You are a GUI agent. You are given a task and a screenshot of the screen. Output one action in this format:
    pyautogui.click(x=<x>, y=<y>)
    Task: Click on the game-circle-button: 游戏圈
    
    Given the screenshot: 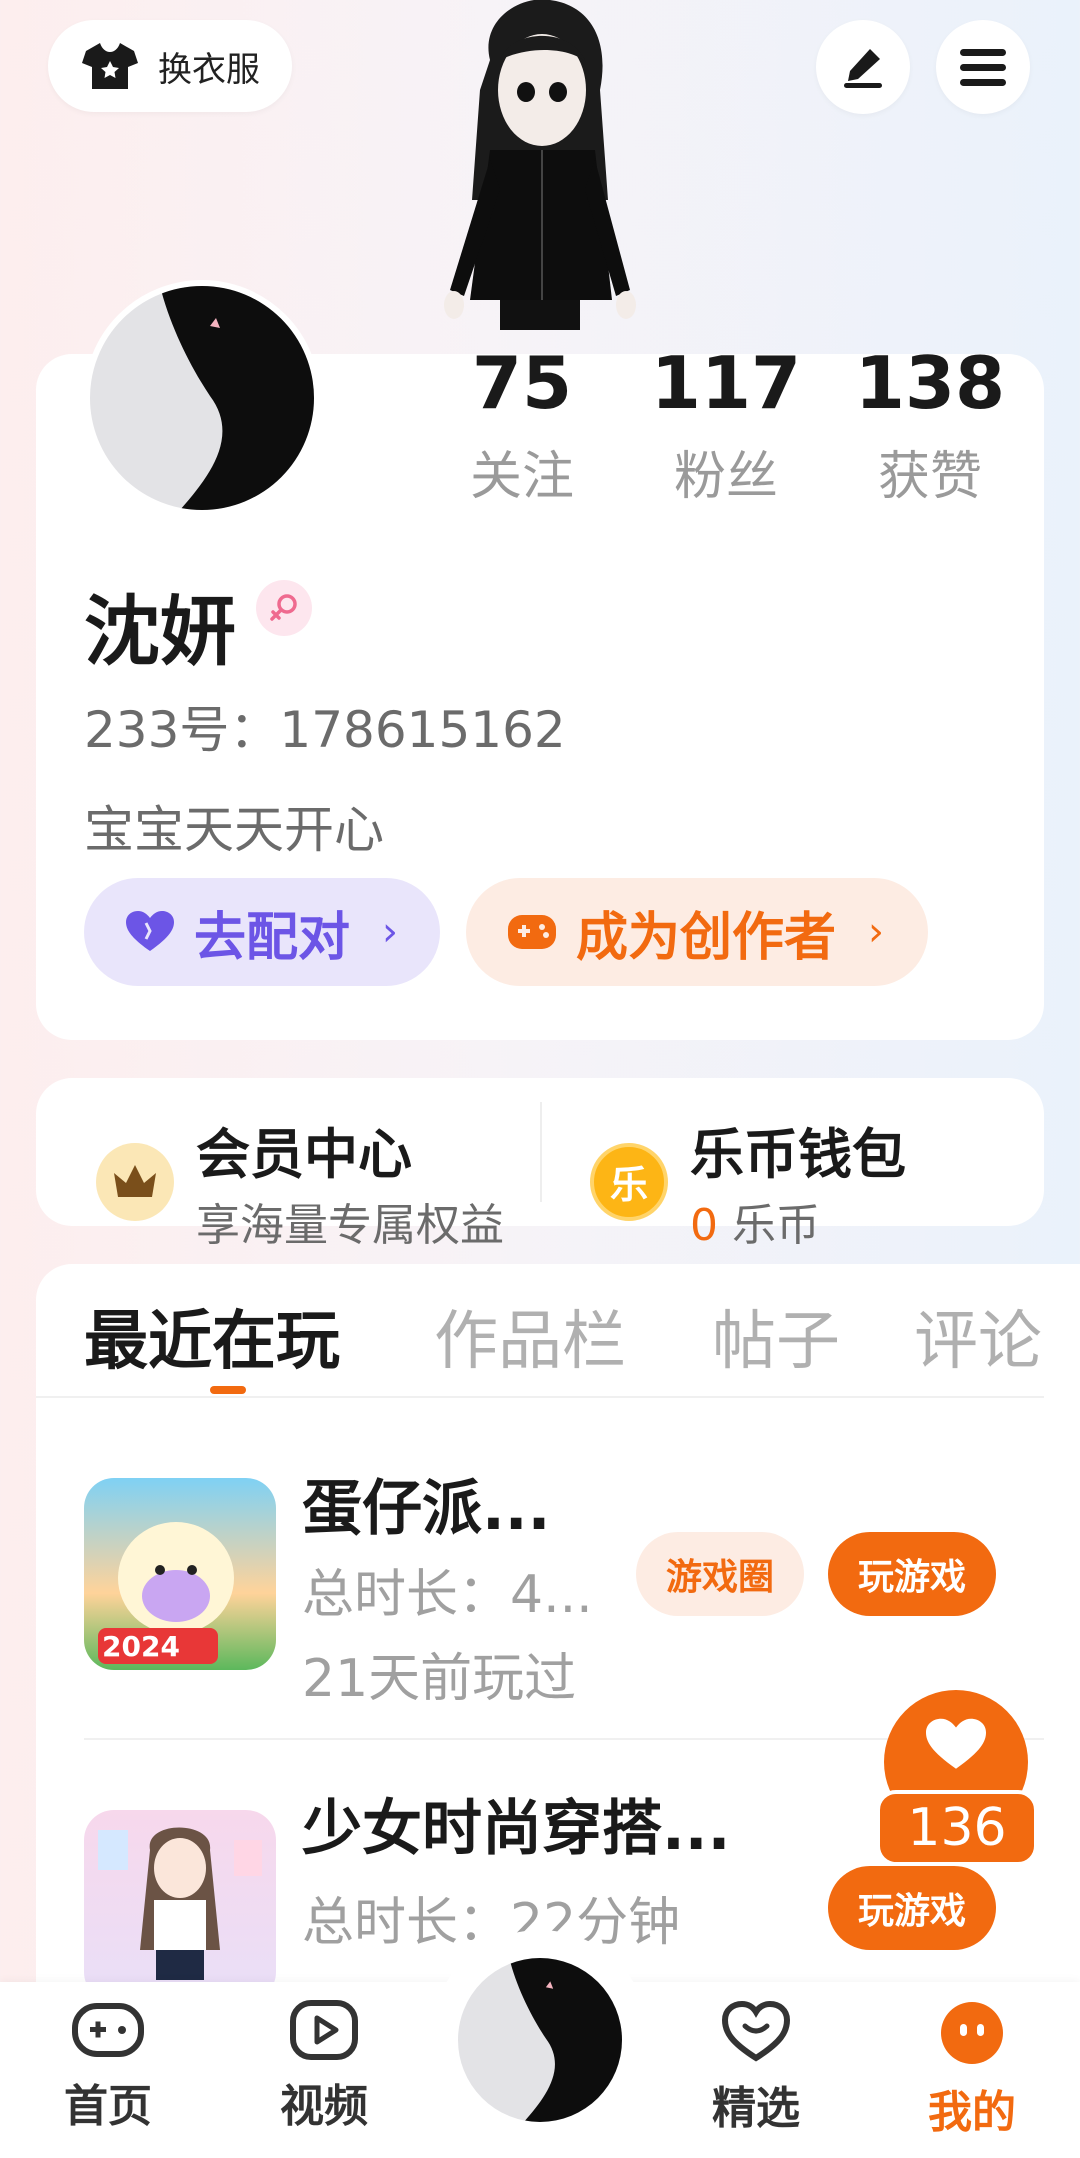 What is the action you would take?
    pyautogui.click(x=720, y=1574)
    